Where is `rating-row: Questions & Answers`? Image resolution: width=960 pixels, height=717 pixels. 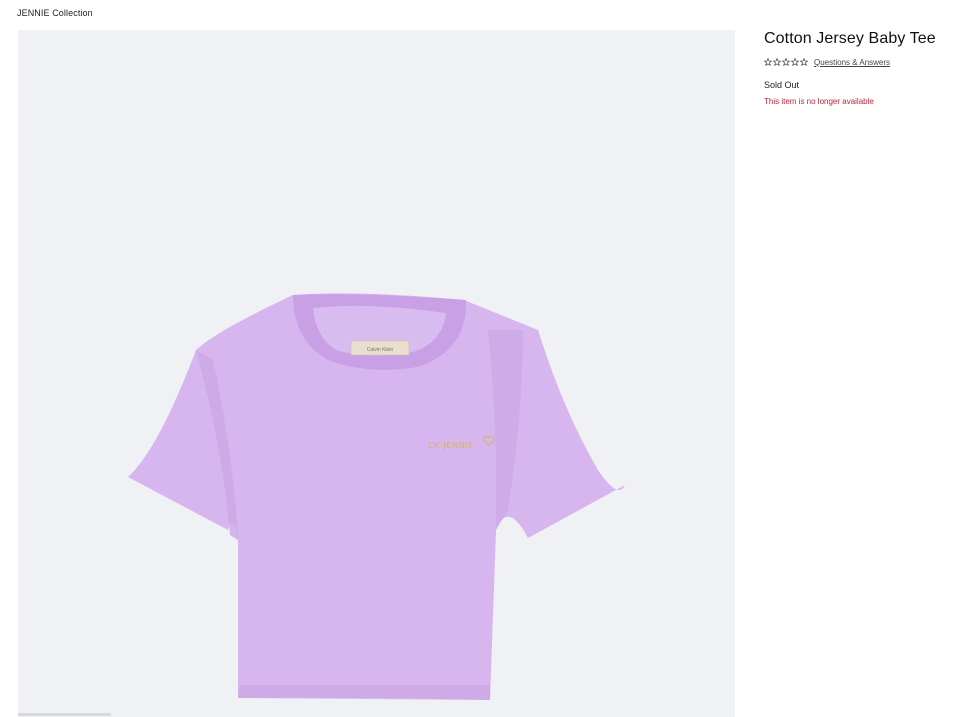
rating-row: Questions & Answers is located at coordinates (856, 62).